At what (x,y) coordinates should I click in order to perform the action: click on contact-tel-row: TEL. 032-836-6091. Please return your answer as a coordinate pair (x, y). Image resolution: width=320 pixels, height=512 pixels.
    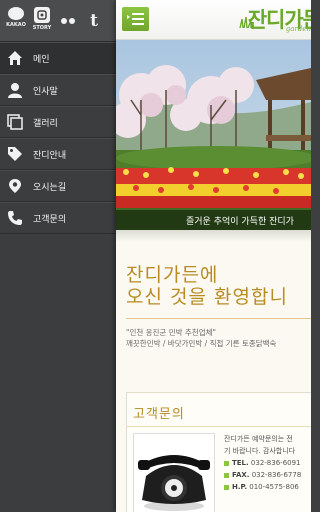
    Looking at the image, I should click on (262, 463).